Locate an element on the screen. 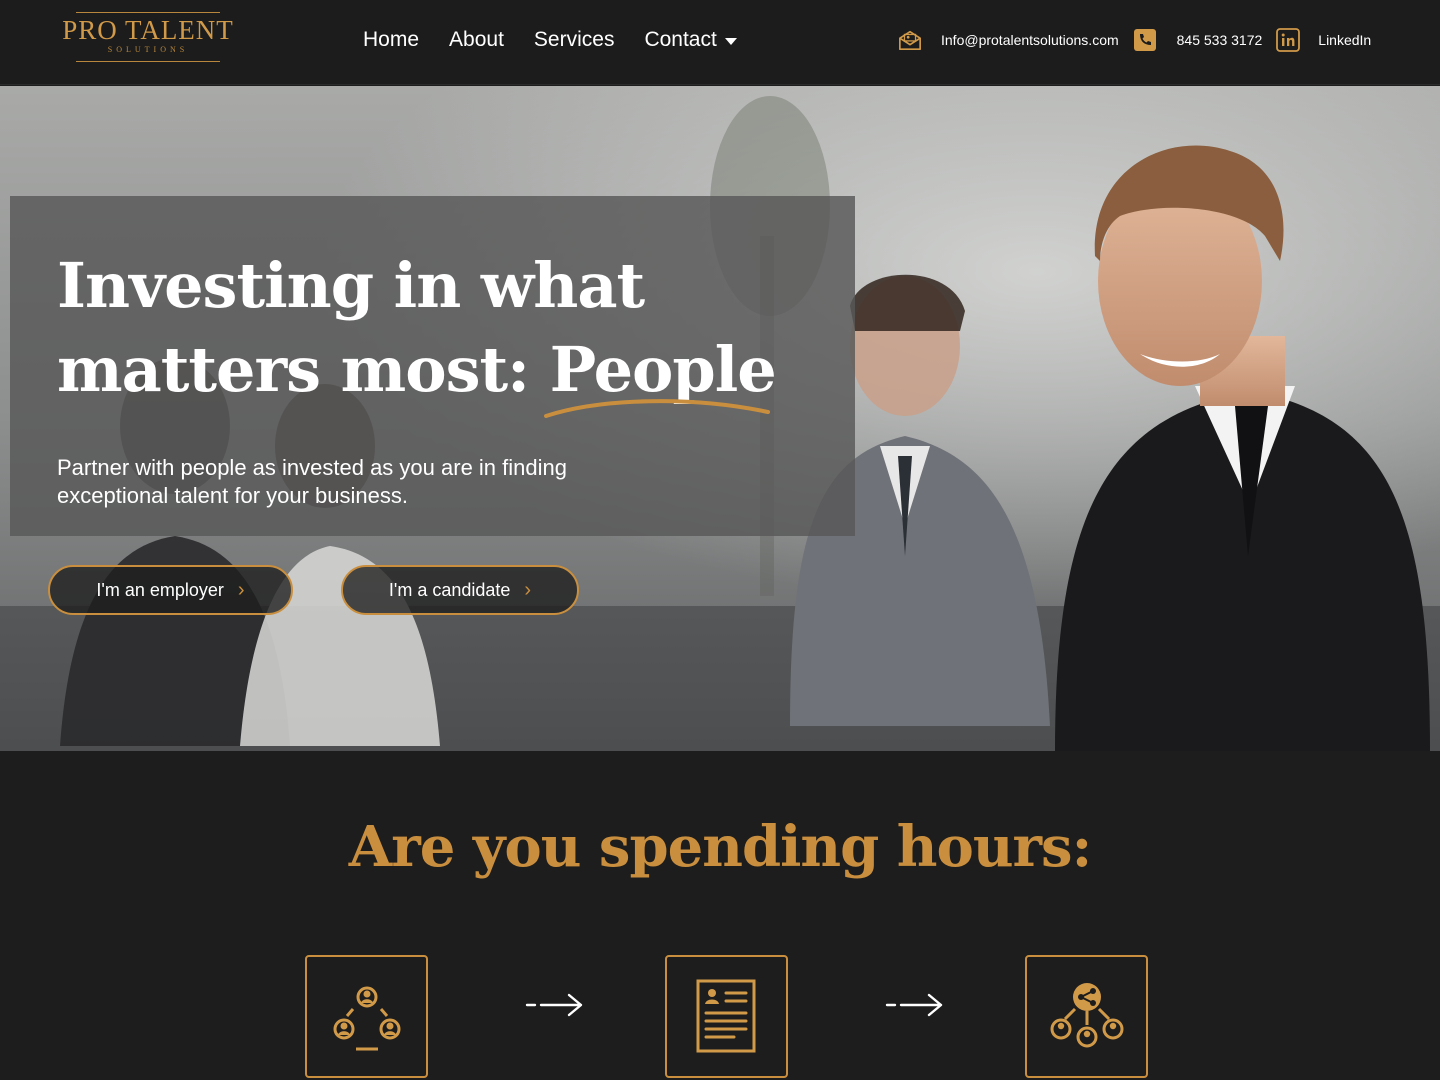  linkedin-link: LinkedIn is located at coordinates (1344, 40).